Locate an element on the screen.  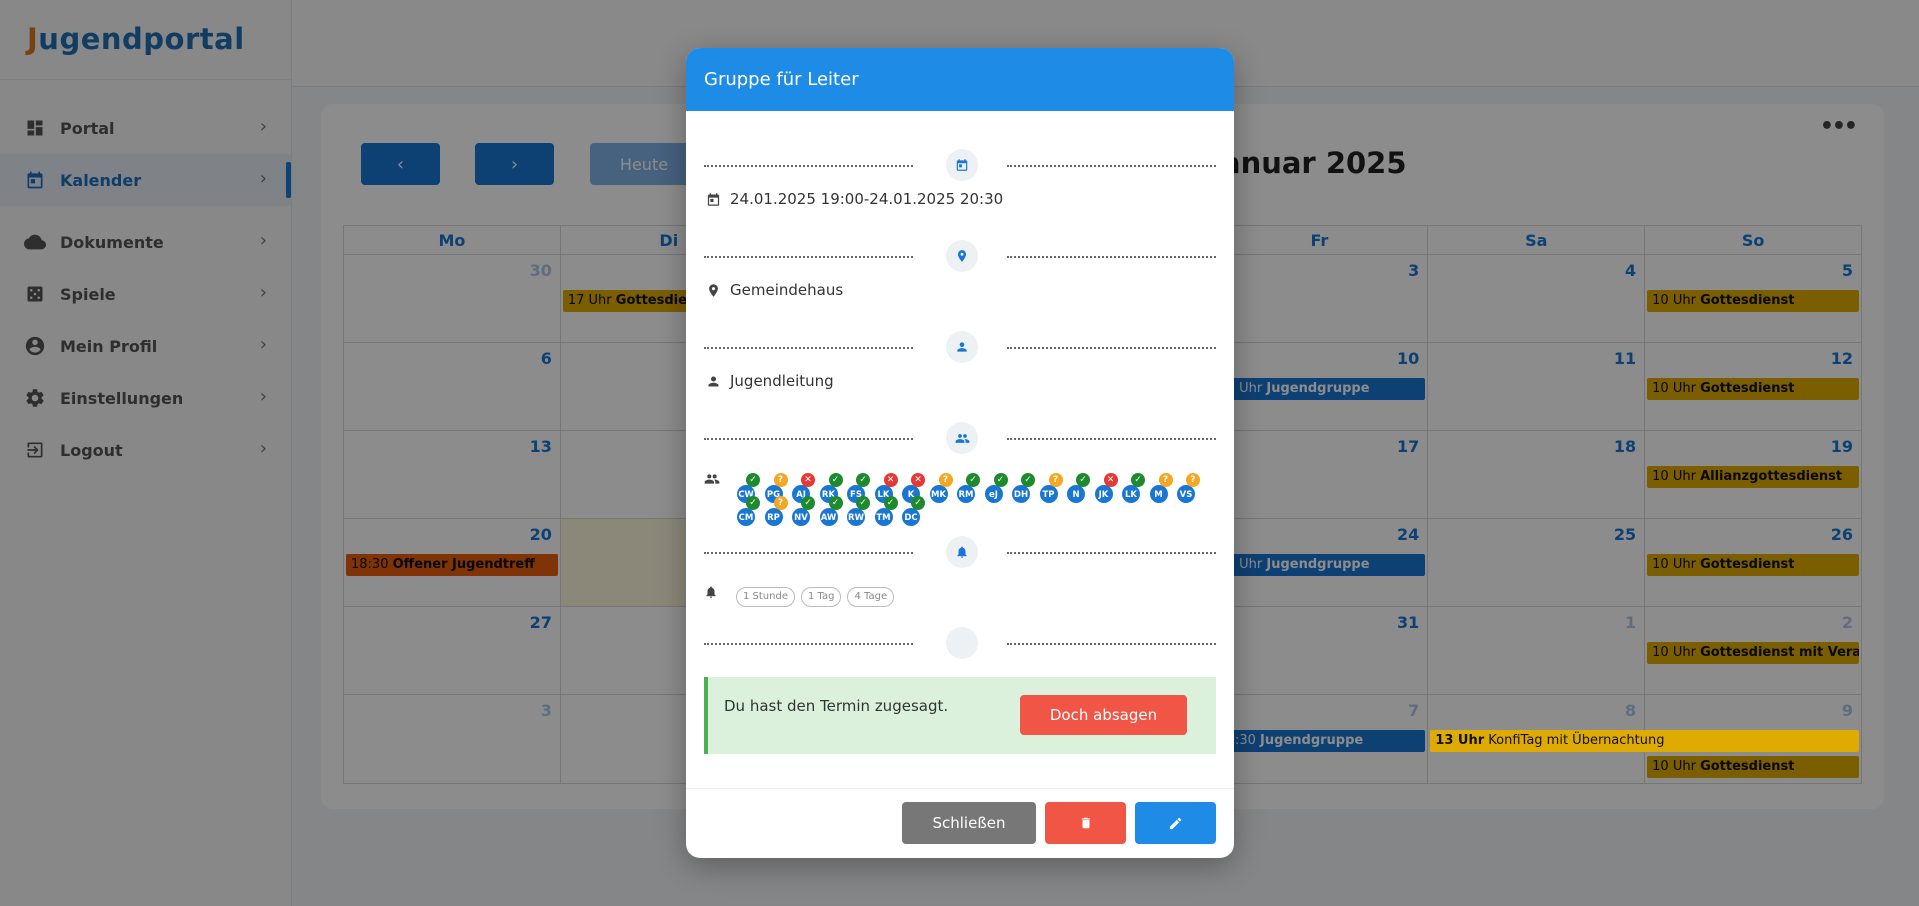
attendee-avatar: MK is located at coordinates (938, 494).